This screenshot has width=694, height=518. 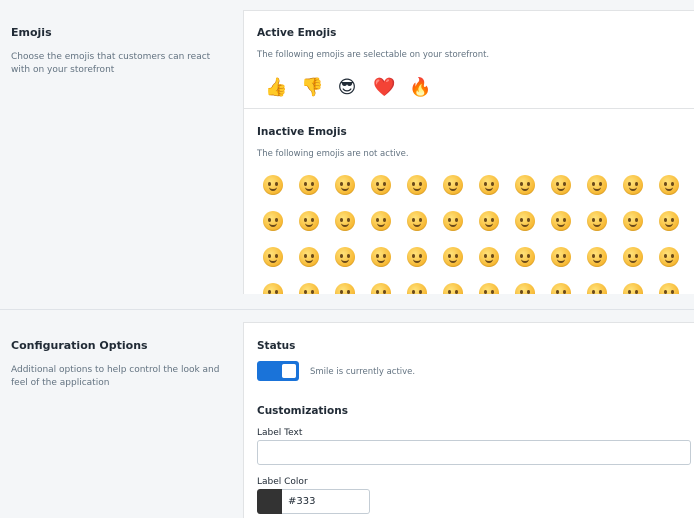 I want to click on status-title: Status, so click(x=276, y=346).